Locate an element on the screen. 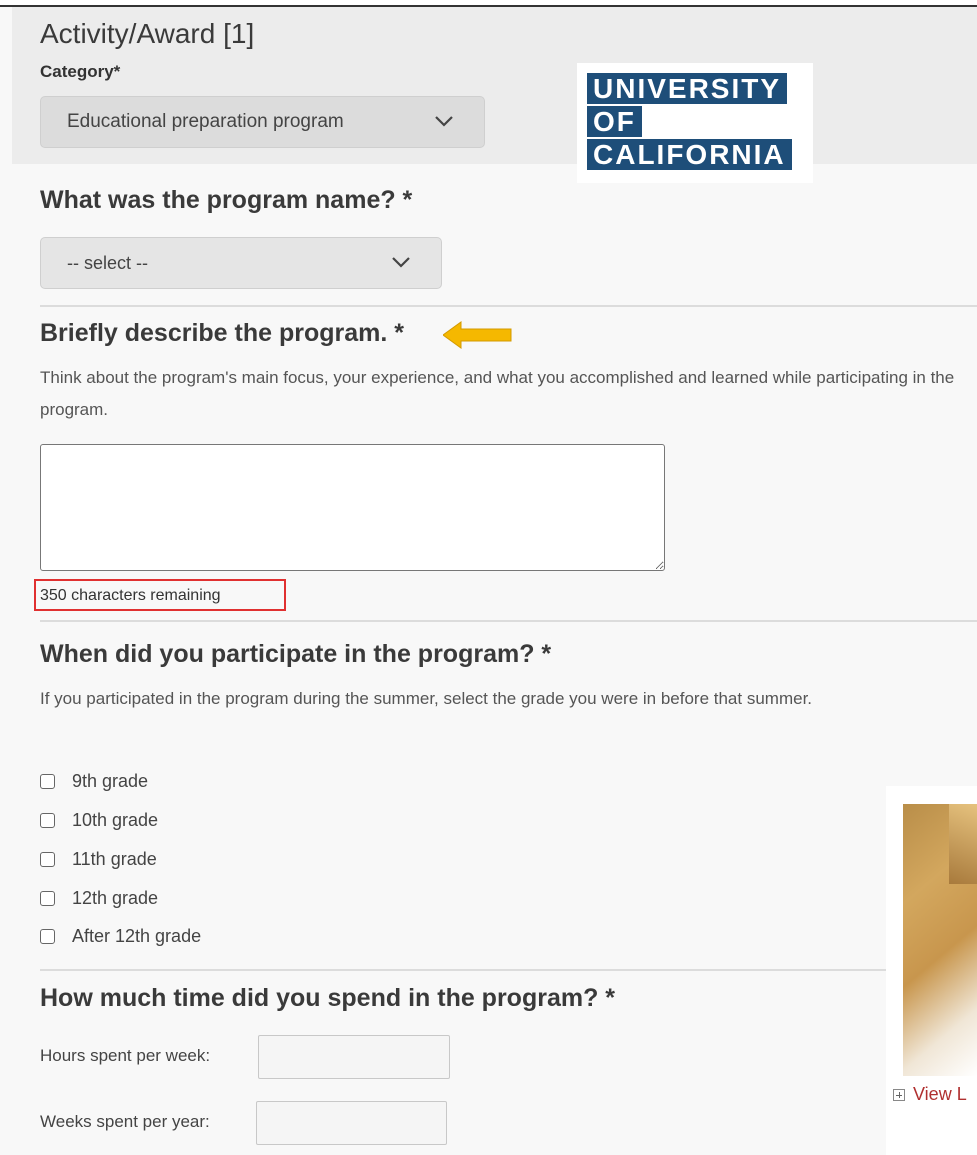  top-rule is located at coordinates (488, 3).